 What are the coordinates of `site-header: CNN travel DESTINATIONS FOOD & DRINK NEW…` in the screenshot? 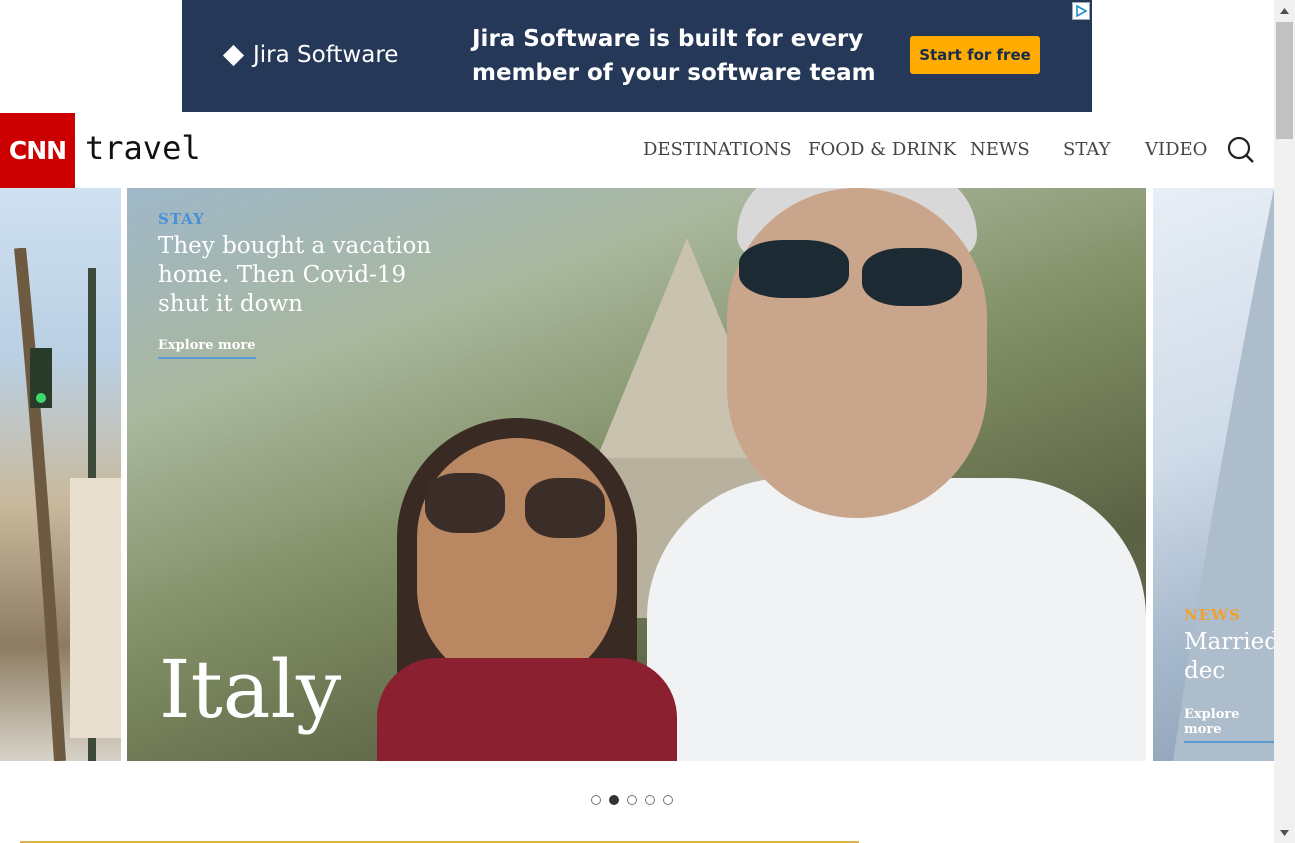 It's located at (637, 150).